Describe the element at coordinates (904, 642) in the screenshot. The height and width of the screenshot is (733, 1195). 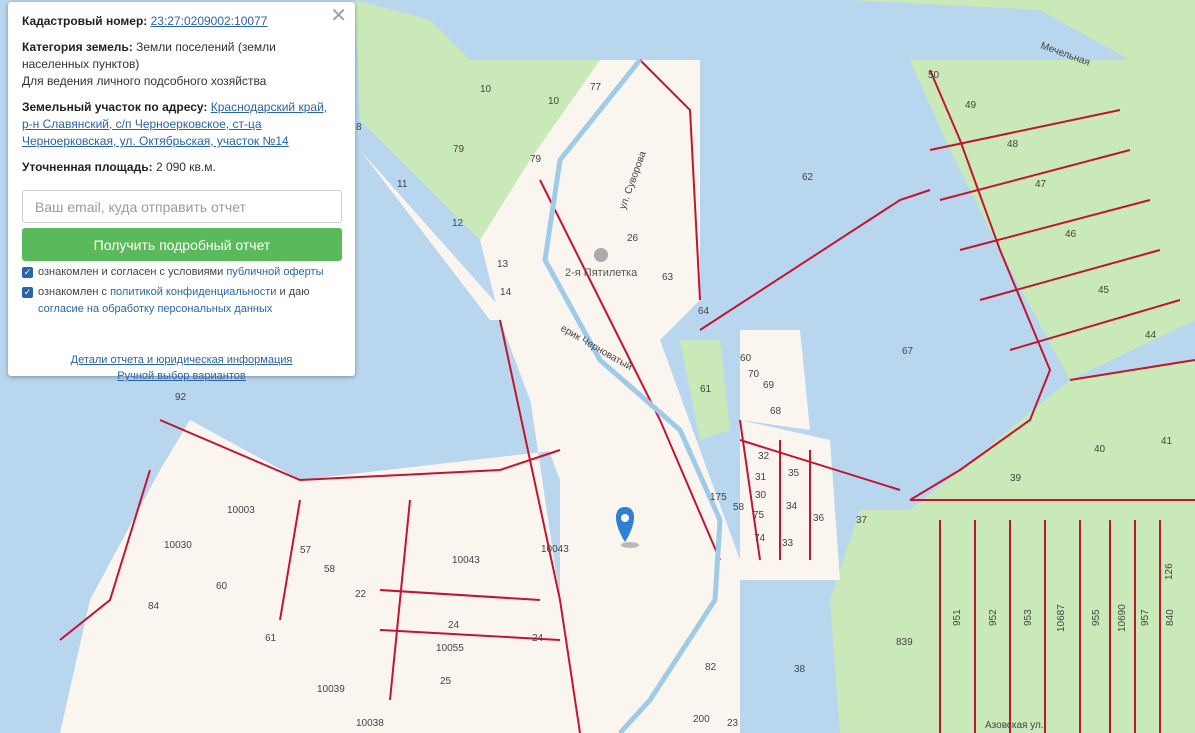
I see `parcel-number: 839` at that location.